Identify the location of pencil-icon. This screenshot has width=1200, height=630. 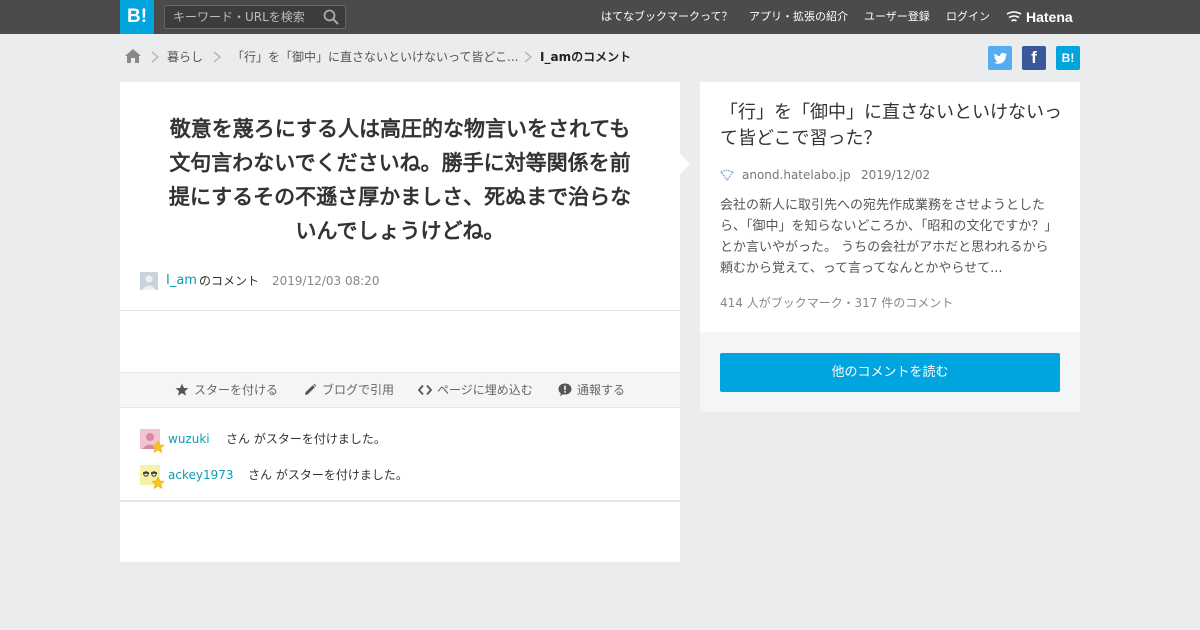
(311, 389).